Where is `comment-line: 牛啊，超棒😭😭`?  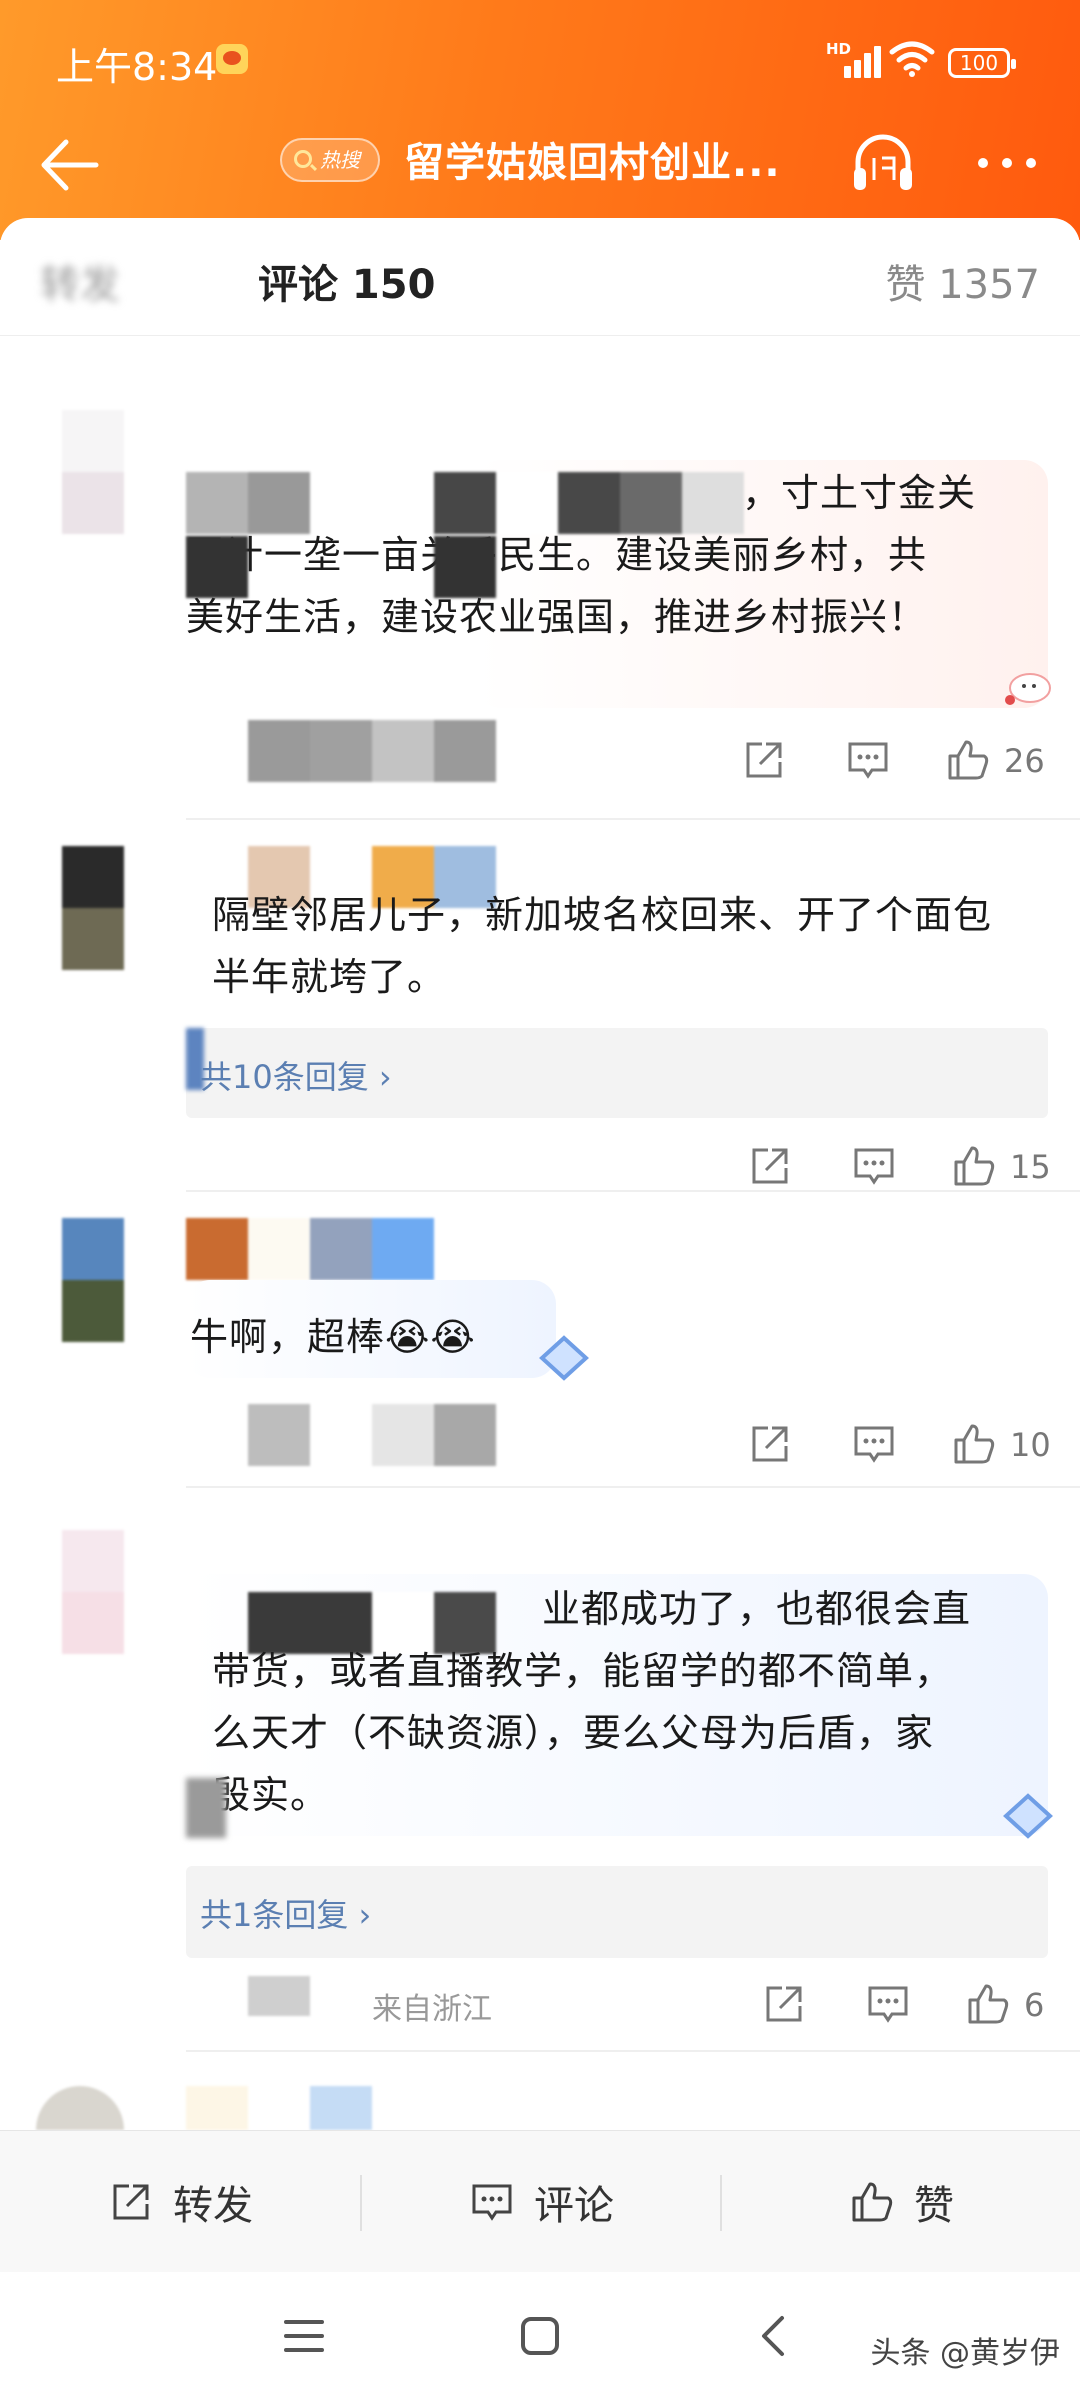 comment-line: 牛啊，超棒😭😭 is located at coordinates (333, 1337).